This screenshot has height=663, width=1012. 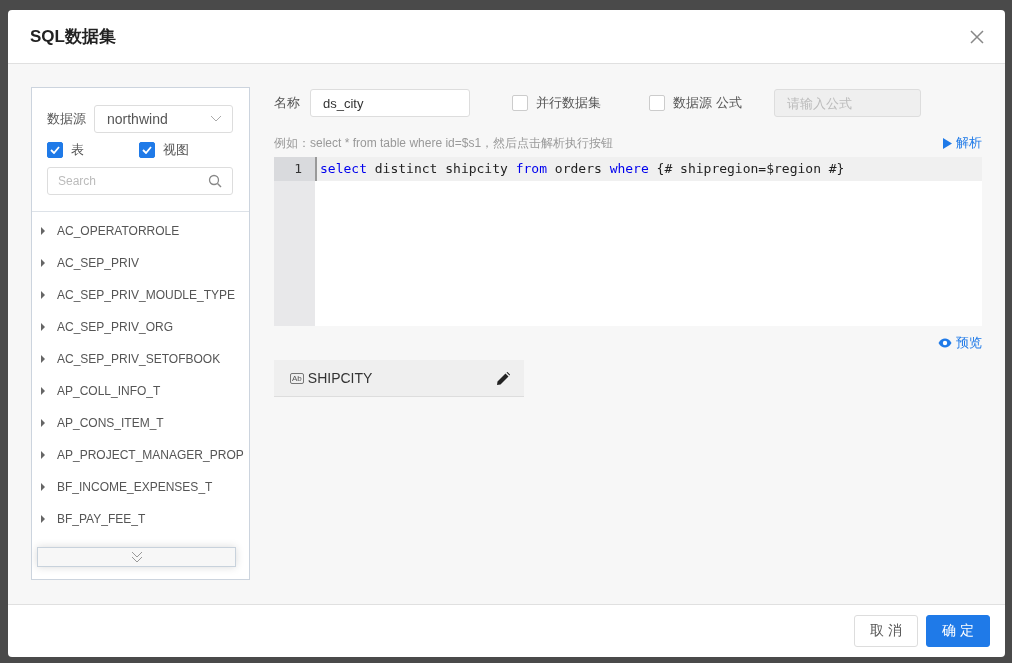 What do you see at coordinates (140, 231) in the screenshot?
I see `tree-item: AC_OPERATORROLE` at bounding box center [140, 231].